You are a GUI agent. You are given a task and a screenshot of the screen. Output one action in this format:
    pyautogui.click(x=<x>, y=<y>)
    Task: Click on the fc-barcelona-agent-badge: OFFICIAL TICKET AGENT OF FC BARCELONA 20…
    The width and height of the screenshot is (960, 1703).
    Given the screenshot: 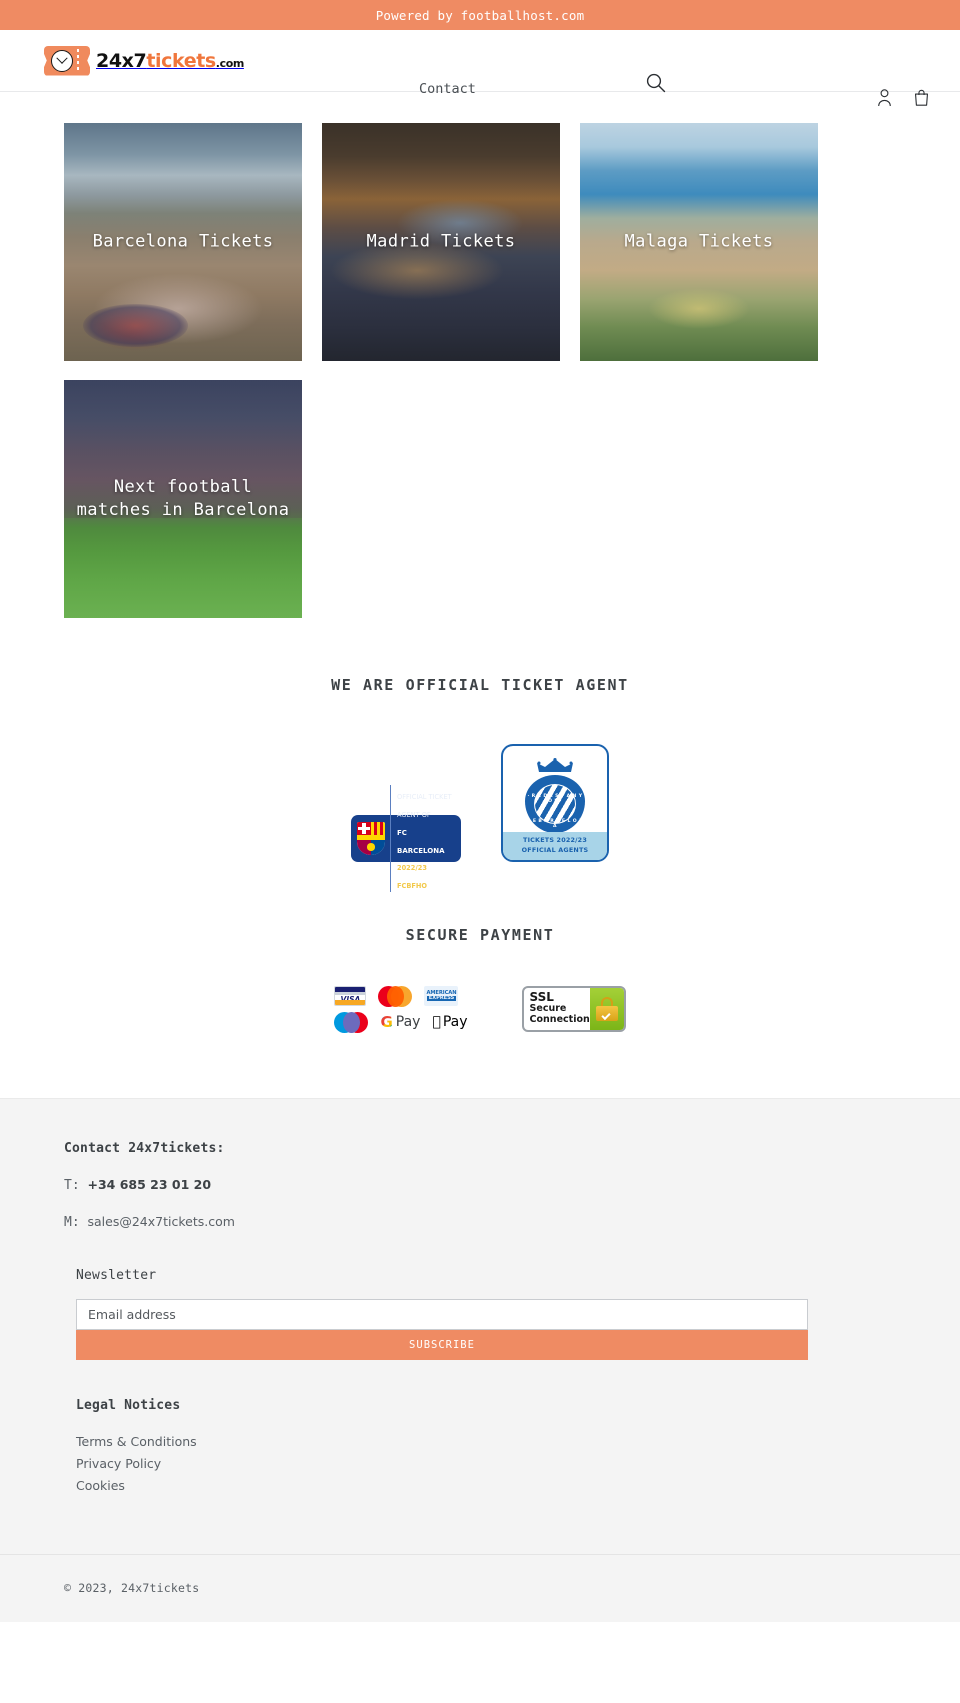 What is the action you would take?
    pyautogui.click(x=406, y=838)
    